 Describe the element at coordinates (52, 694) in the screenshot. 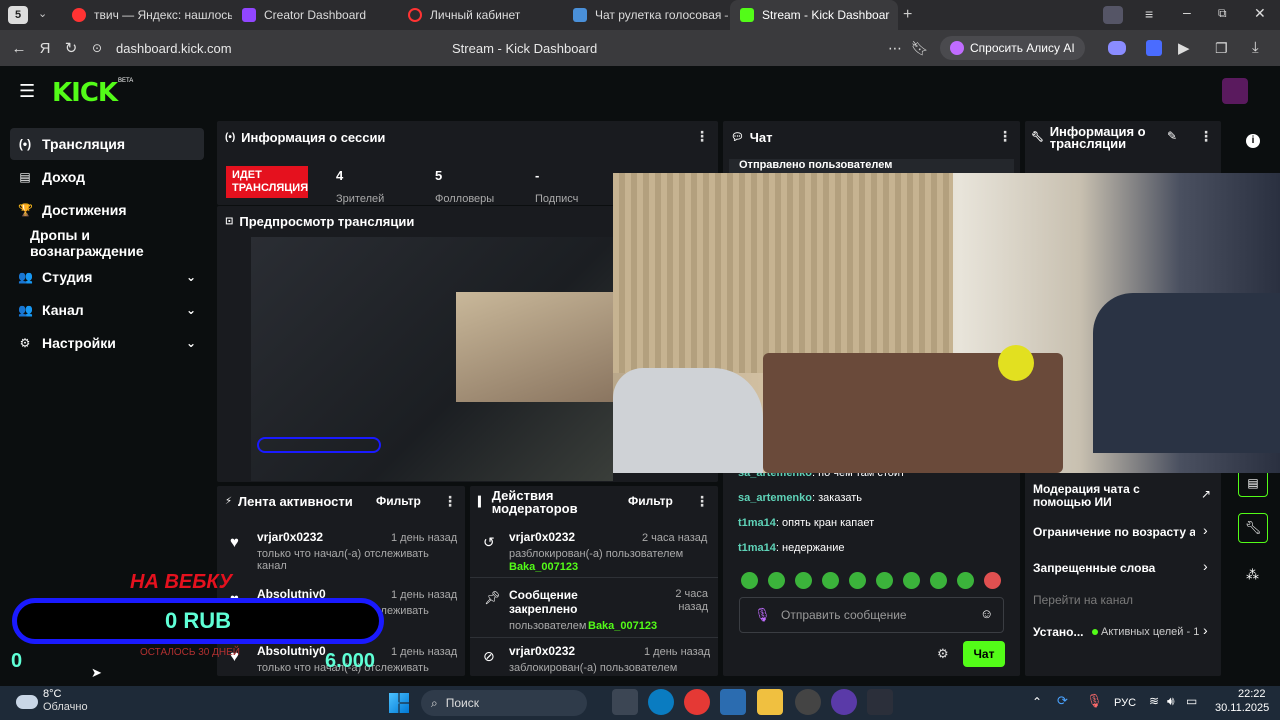

I see `weather-temp: 8°C` at that location.